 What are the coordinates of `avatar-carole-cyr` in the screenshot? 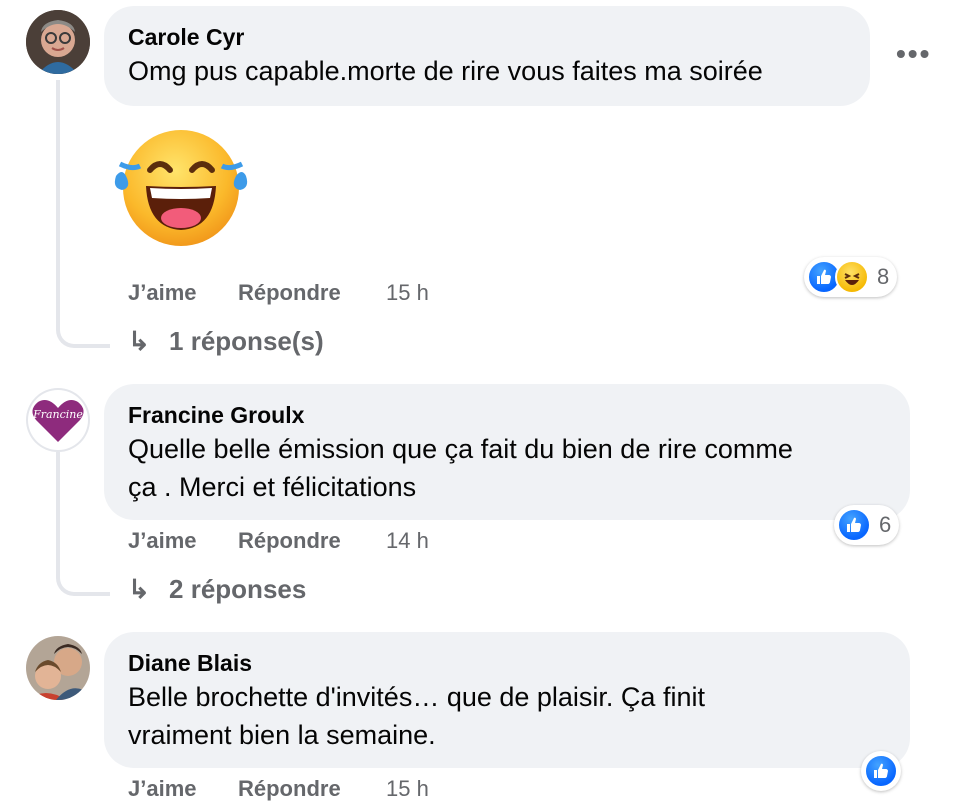 It's located at (58, 42).